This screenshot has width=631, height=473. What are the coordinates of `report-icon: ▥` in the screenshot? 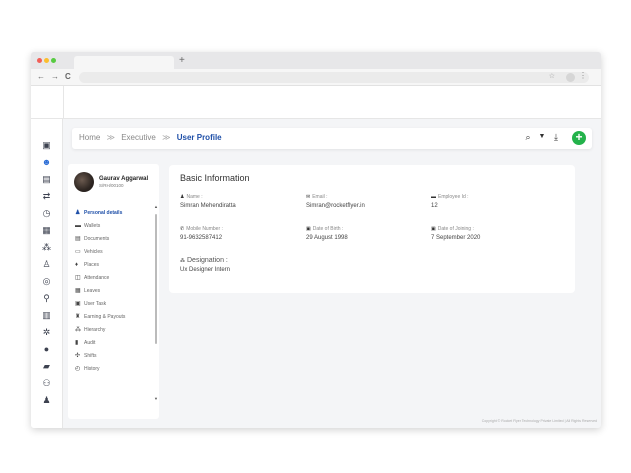 It's located at (46, 315).